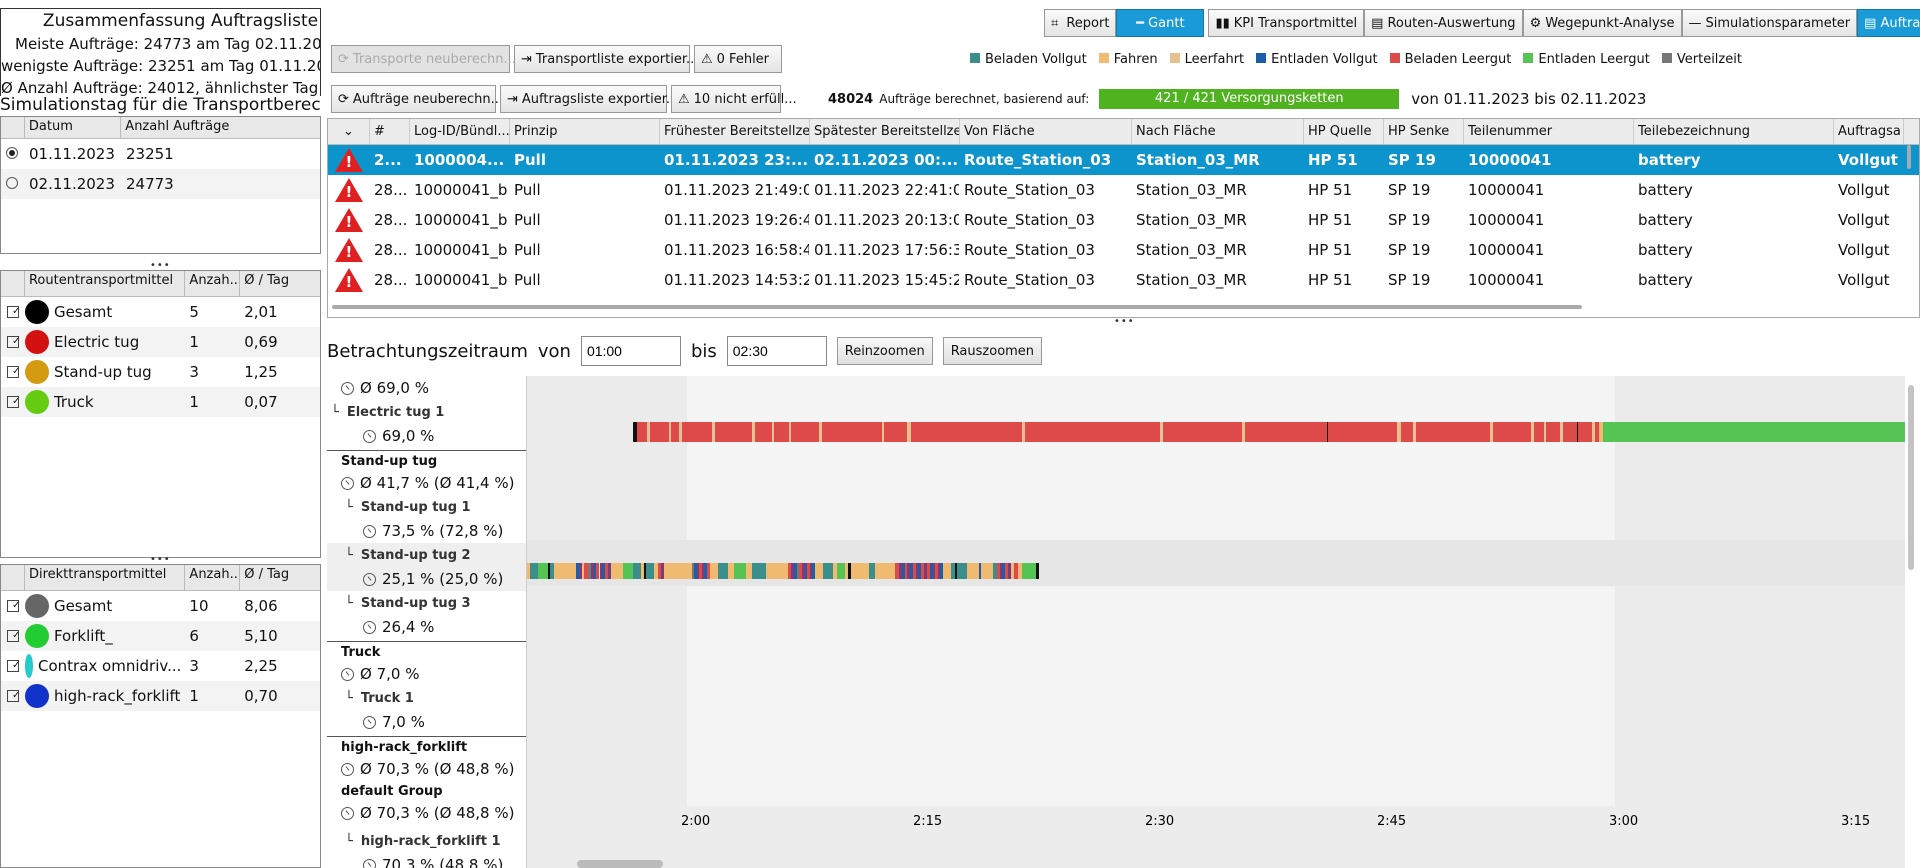  I want to click on group-default: default Group, so click(426, 791).